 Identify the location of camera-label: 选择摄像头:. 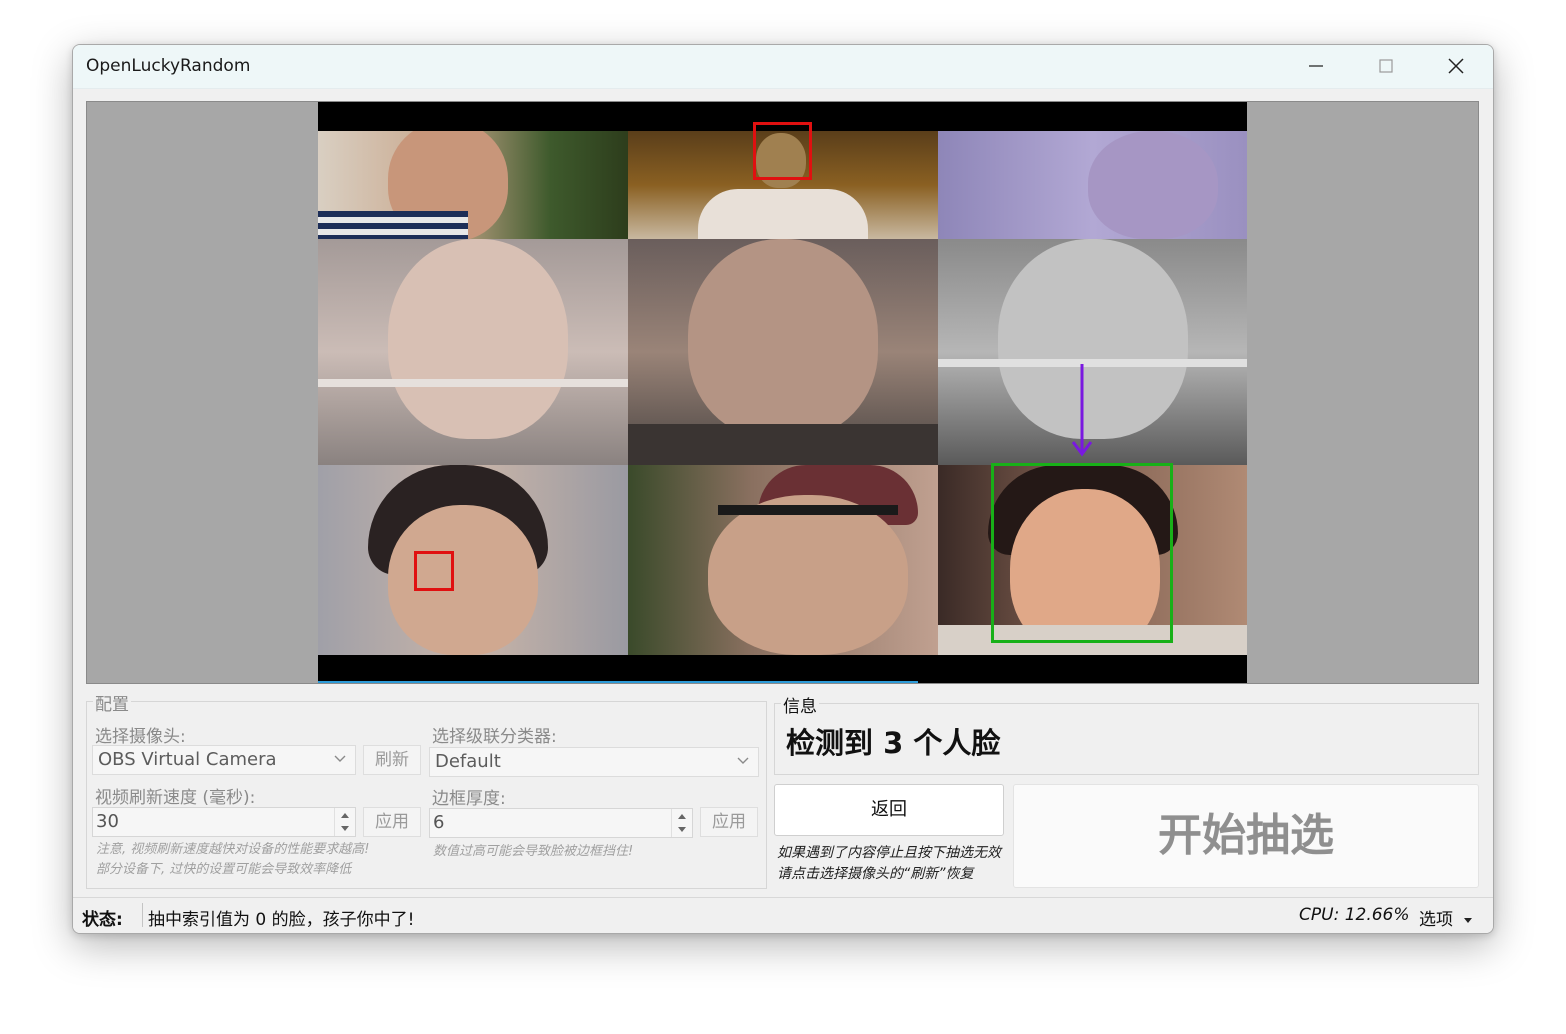
(140, 737).